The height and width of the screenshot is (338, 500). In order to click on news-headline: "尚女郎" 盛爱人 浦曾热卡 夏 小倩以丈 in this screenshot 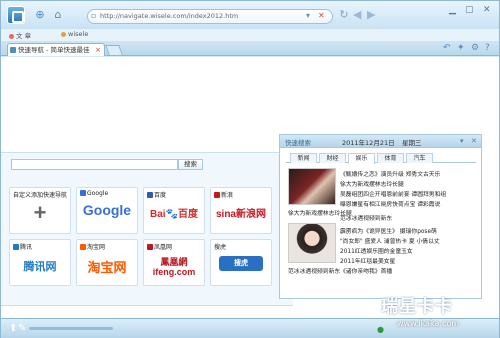, I will do `click(390, 240)`.